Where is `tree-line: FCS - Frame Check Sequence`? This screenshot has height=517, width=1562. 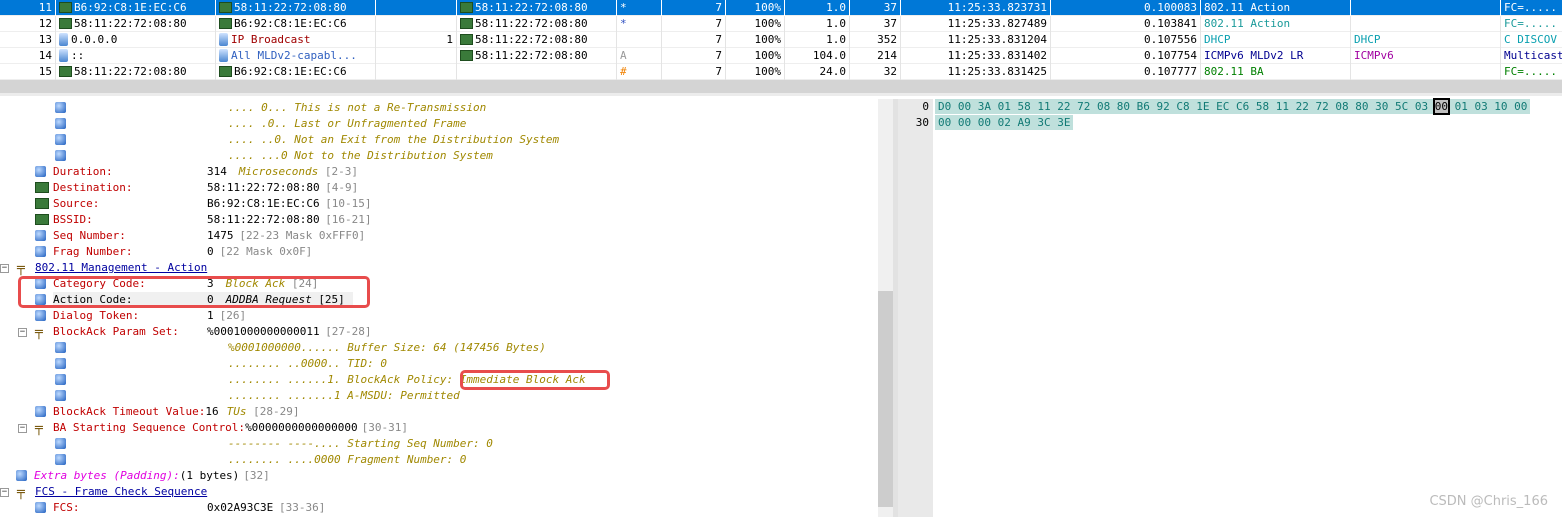 tree-line: FCS - Frame Check Sequence is located at coordinates (121, 492).